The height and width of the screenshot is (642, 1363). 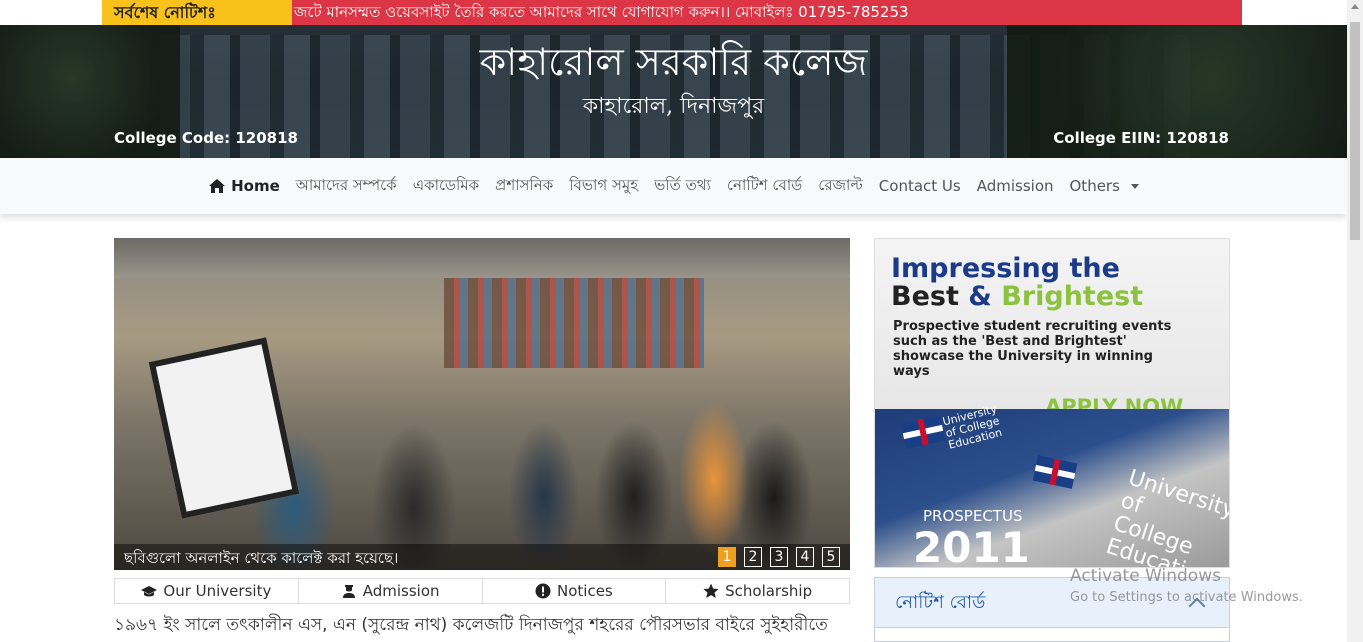 I want to click on tab-notices: Notices, so click(x=575, y=591).